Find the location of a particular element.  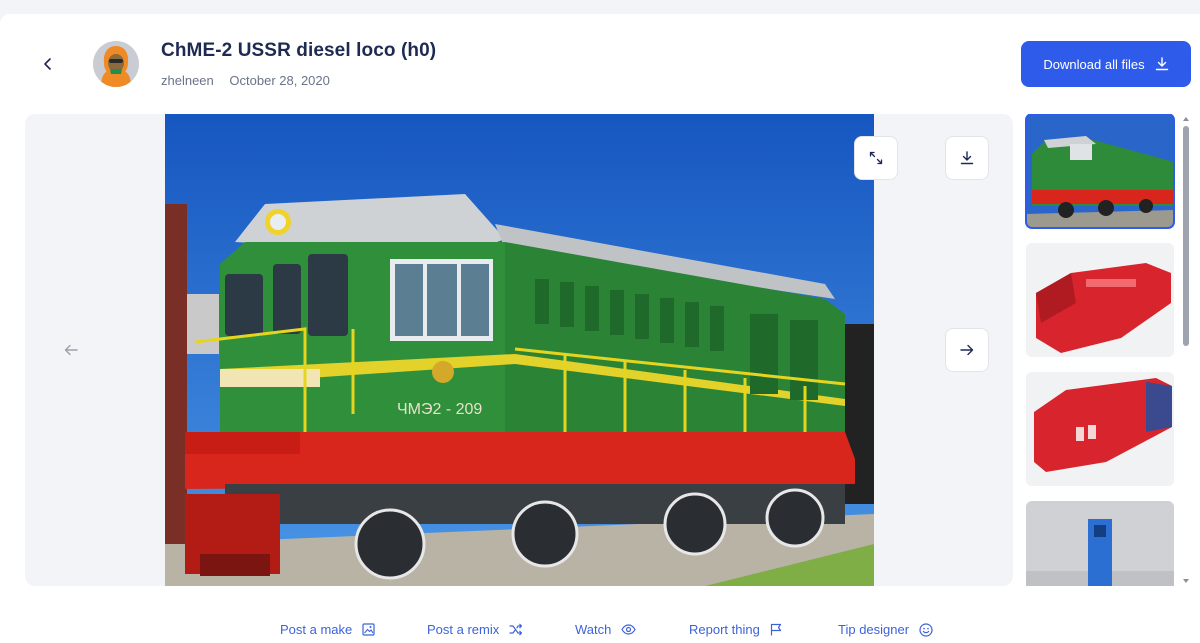

watch-button: Watch is located at coordinates (606, 629).